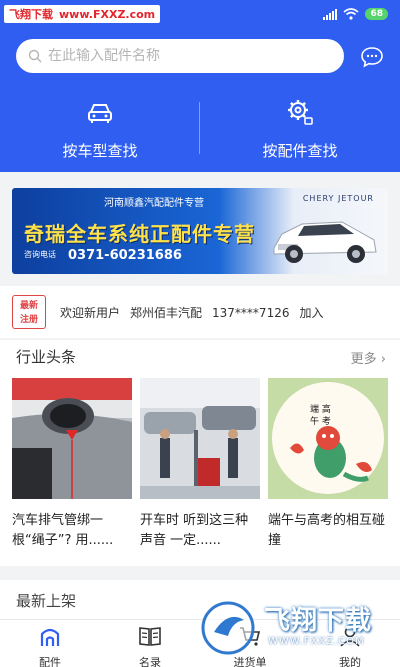 This screenshot has width=400, height=667. What do you see at coordinates (31, 14) in the screenshot?
I see `watermark-brand: 飞翔下载` at bounding box center [31, 14].